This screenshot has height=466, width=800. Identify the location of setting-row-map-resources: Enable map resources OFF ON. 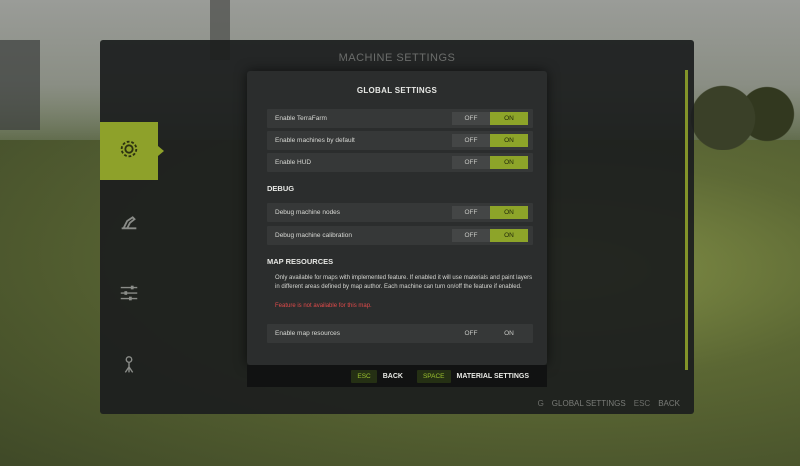
(400, 333).